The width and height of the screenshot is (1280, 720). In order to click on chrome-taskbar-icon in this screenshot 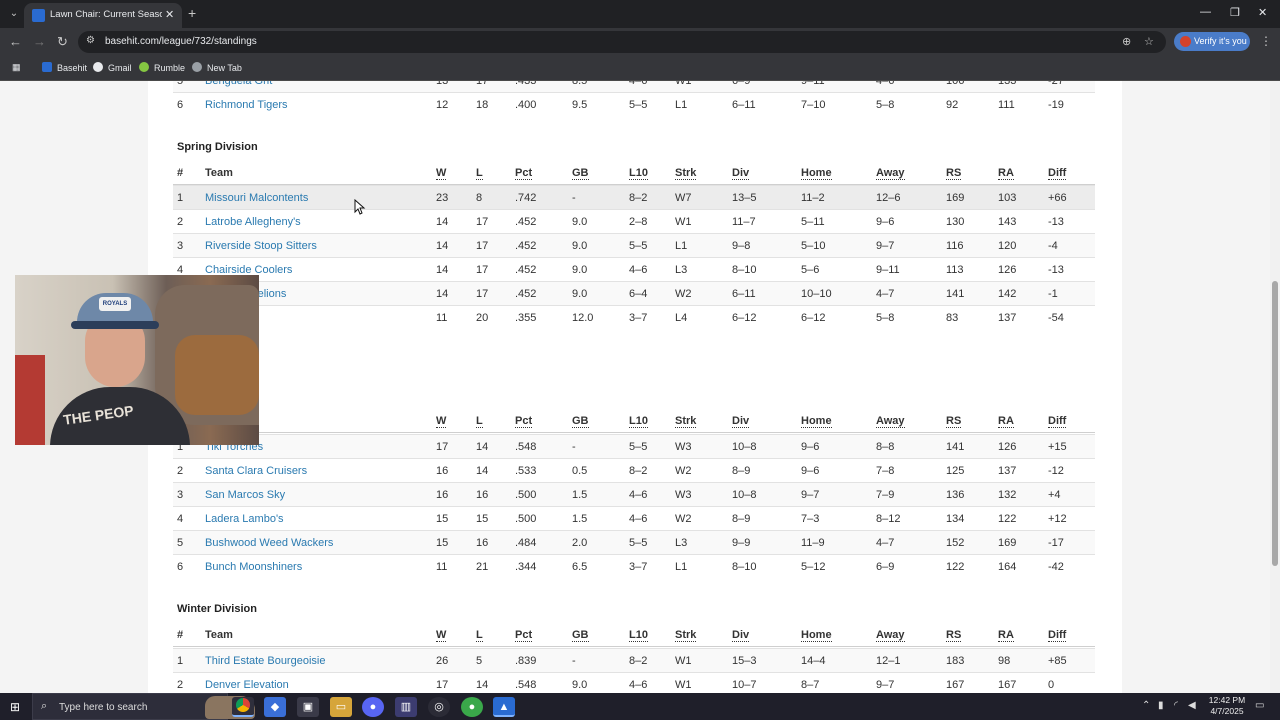, I will do `click(243, 707)`.